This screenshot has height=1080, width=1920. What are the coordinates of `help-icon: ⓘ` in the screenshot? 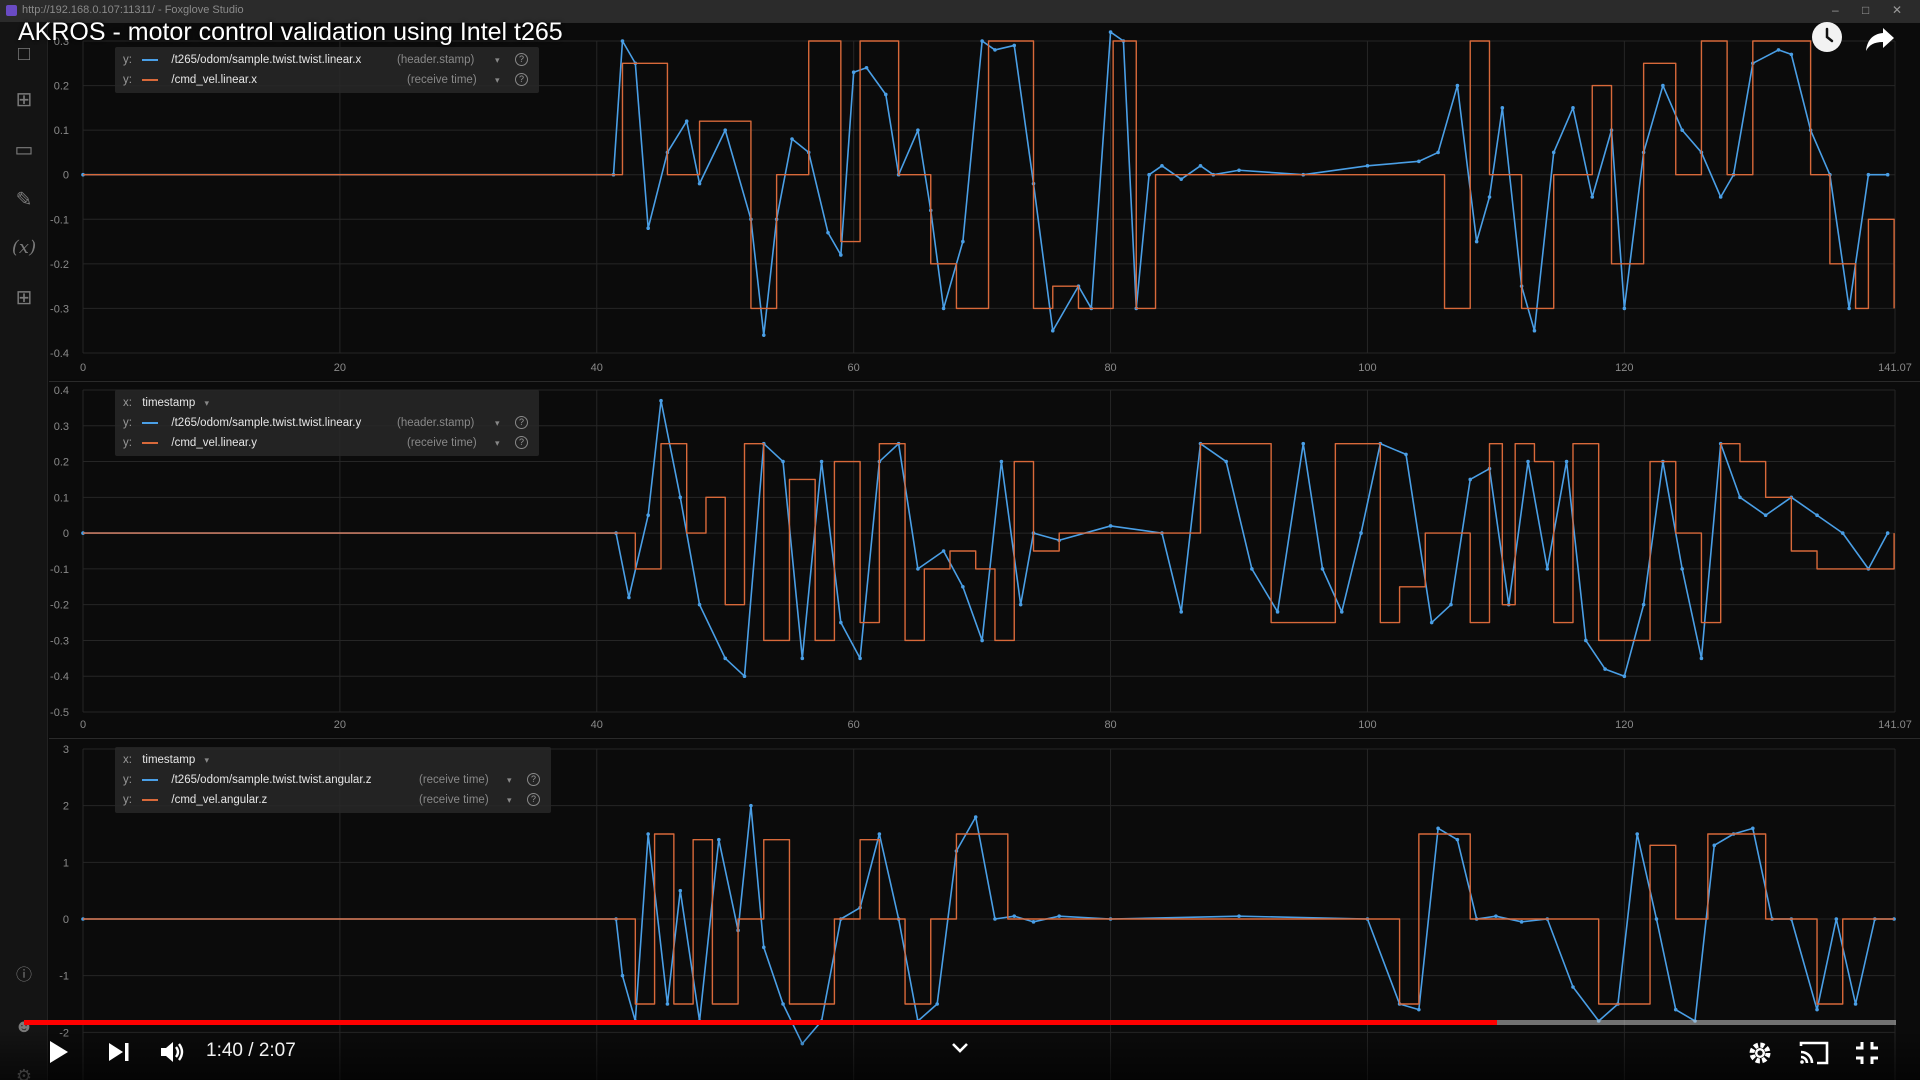 It's located at (24, 976).